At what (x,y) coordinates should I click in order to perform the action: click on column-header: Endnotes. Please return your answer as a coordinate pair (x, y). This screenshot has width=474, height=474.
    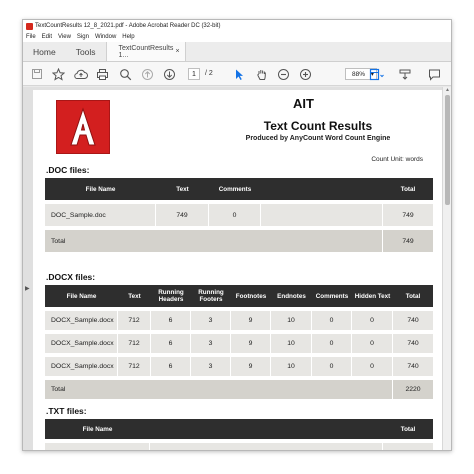
    Looking at the image, I should click on (291, 296).